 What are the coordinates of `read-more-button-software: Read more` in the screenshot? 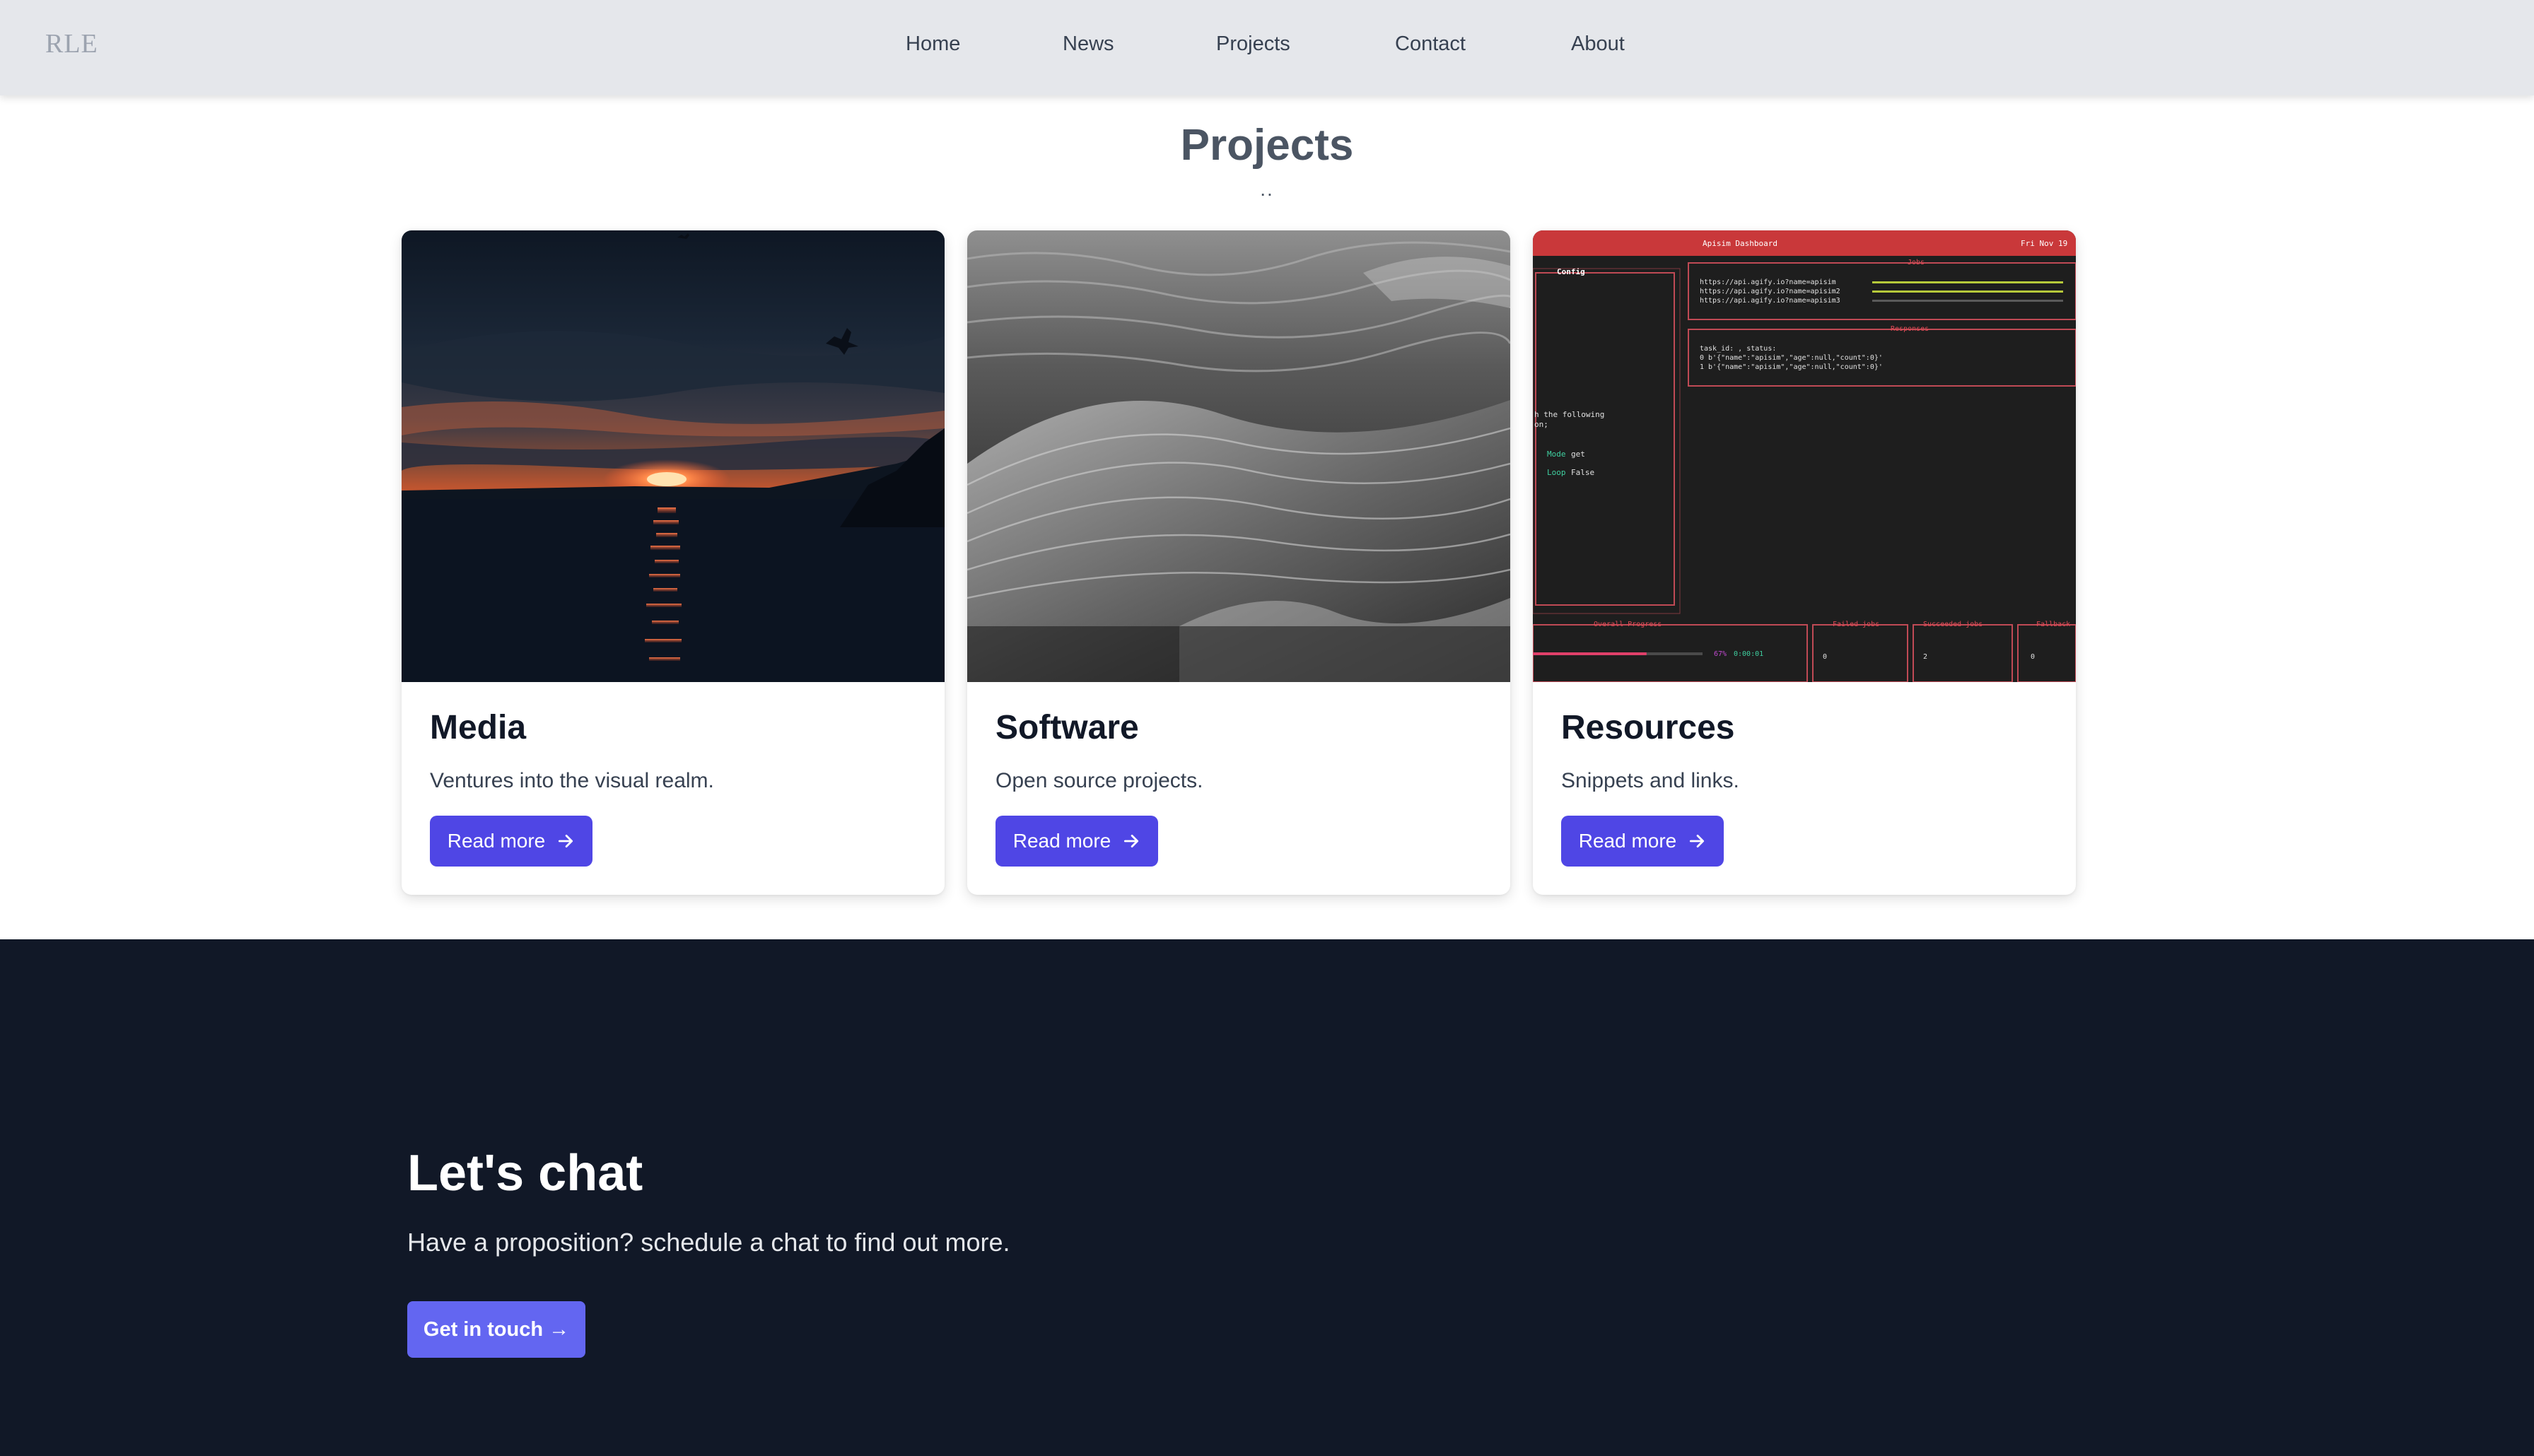 It's located at (1077, 842).